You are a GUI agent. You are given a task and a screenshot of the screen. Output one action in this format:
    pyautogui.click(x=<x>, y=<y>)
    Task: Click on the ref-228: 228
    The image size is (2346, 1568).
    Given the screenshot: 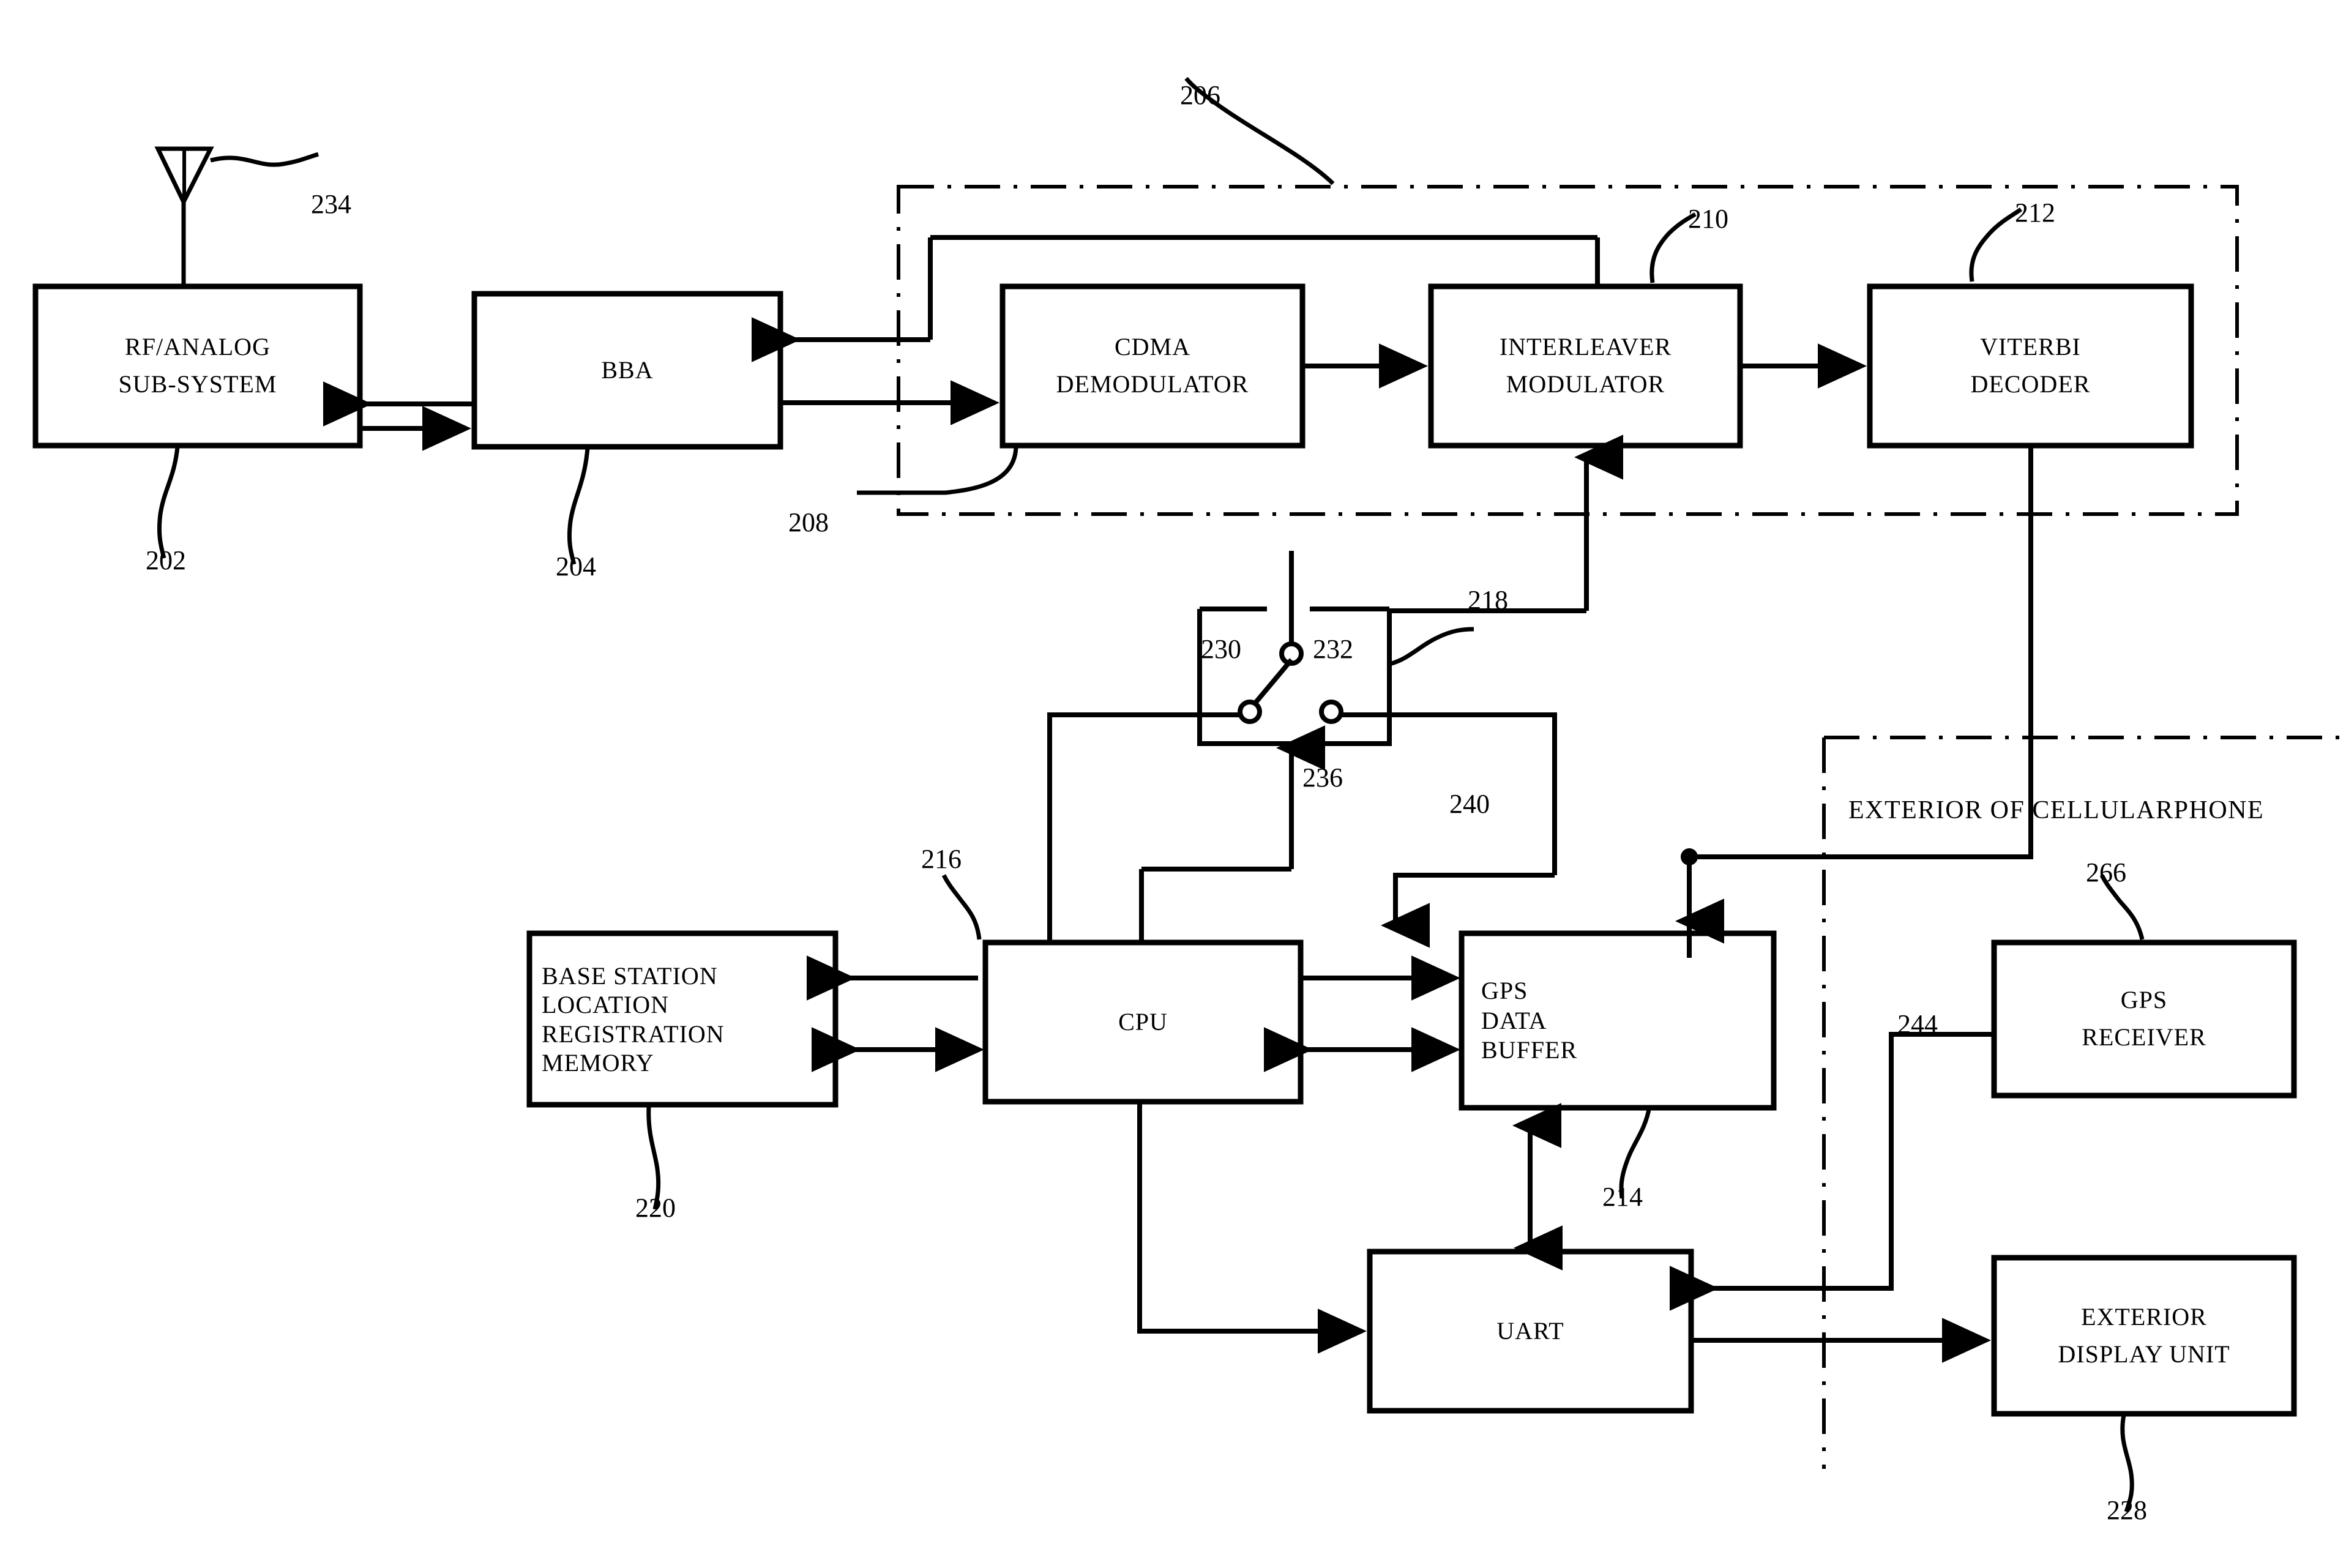 What is the action you would take?
    pyautogui.click(x=2127, y=1510)
    